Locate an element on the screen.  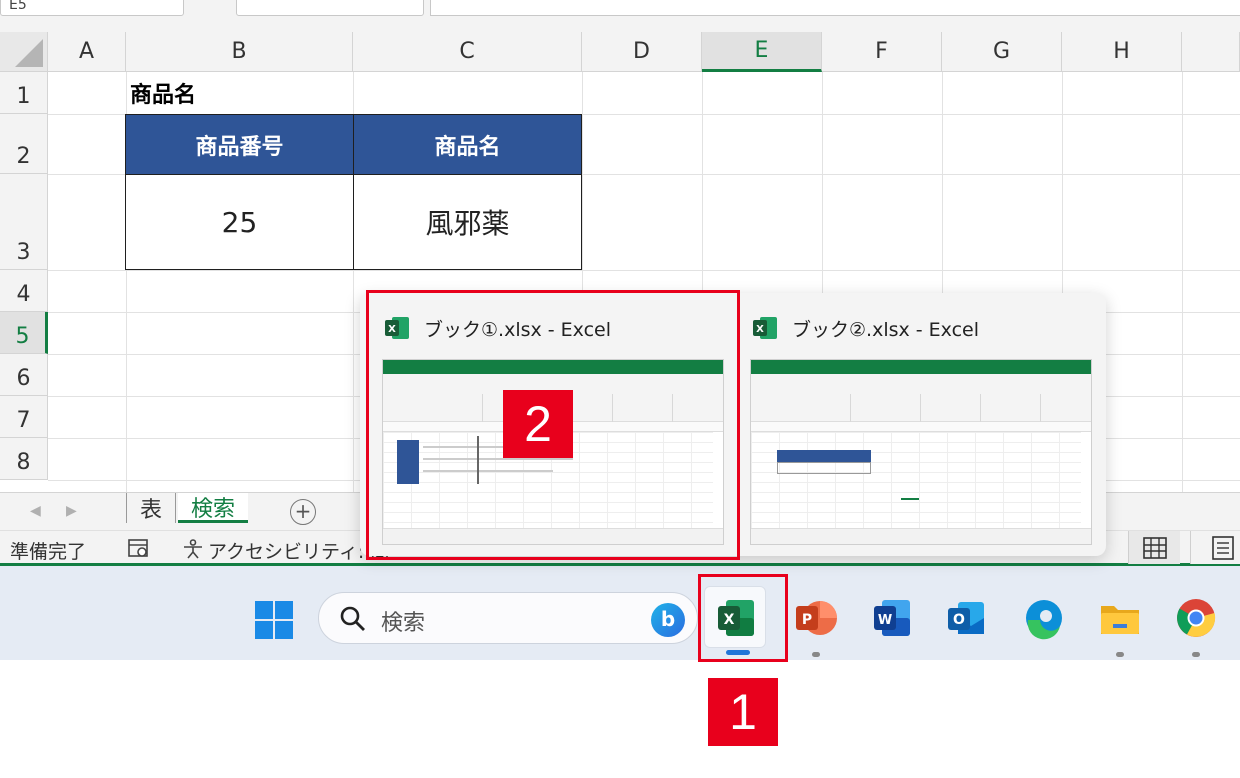
row-header-1: 1 is located at coordinates (24, 93).